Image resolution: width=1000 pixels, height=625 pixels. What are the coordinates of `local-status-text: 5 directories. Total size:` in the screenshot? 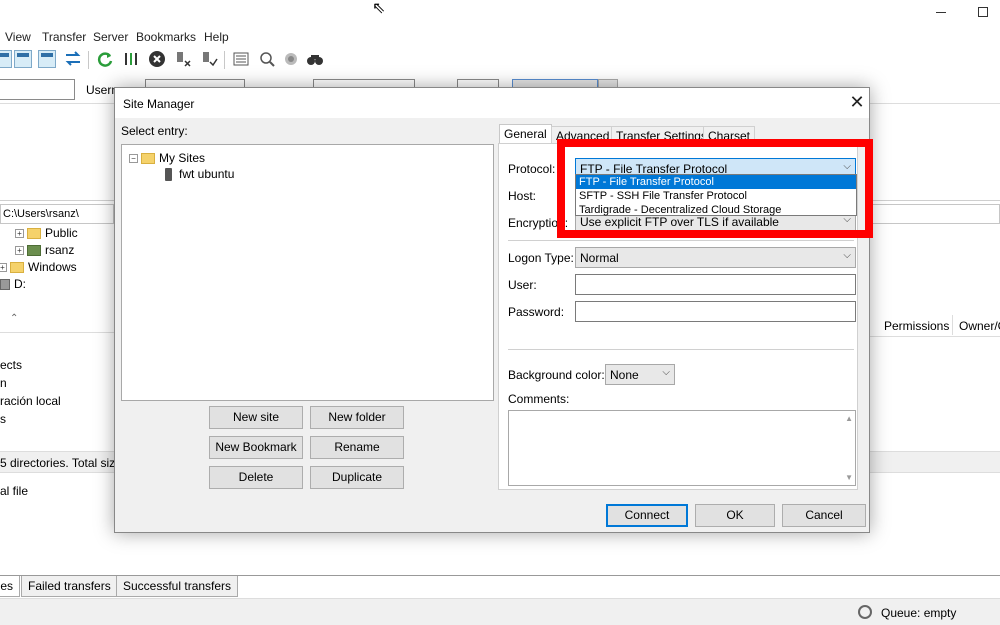 It's located at (63, 463).